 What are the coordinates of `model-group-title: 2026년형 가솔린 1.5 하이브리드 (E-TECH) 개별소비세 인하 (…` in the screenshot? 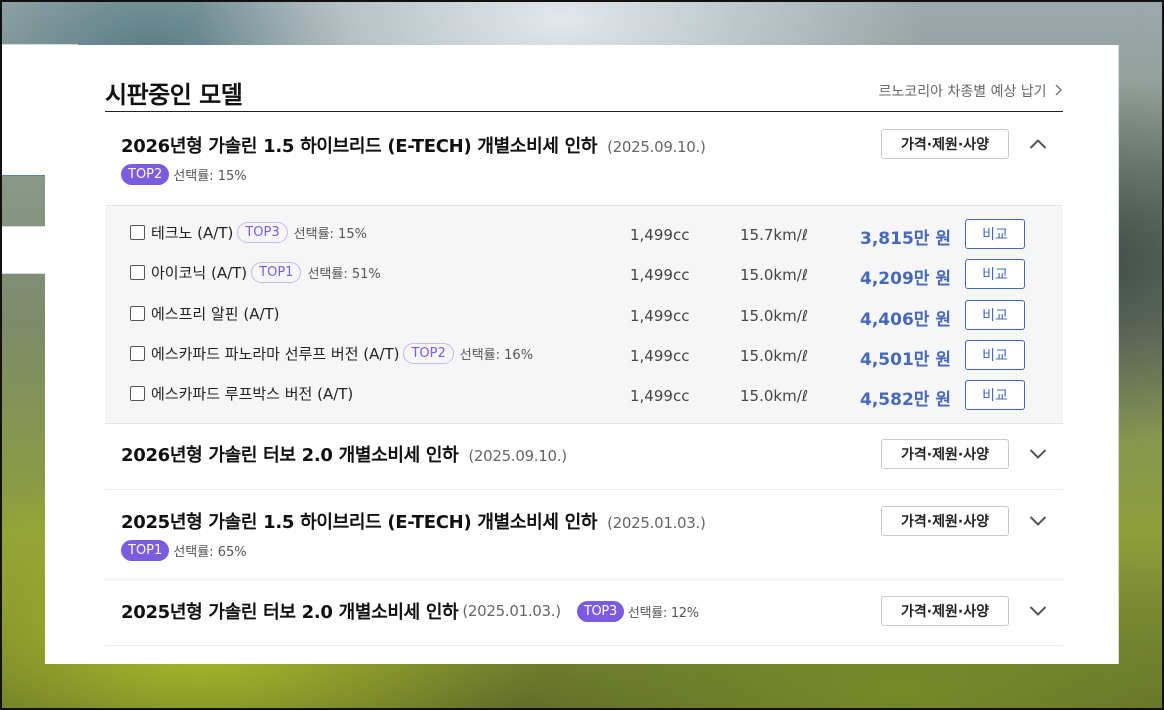 It's located at (413, 145).